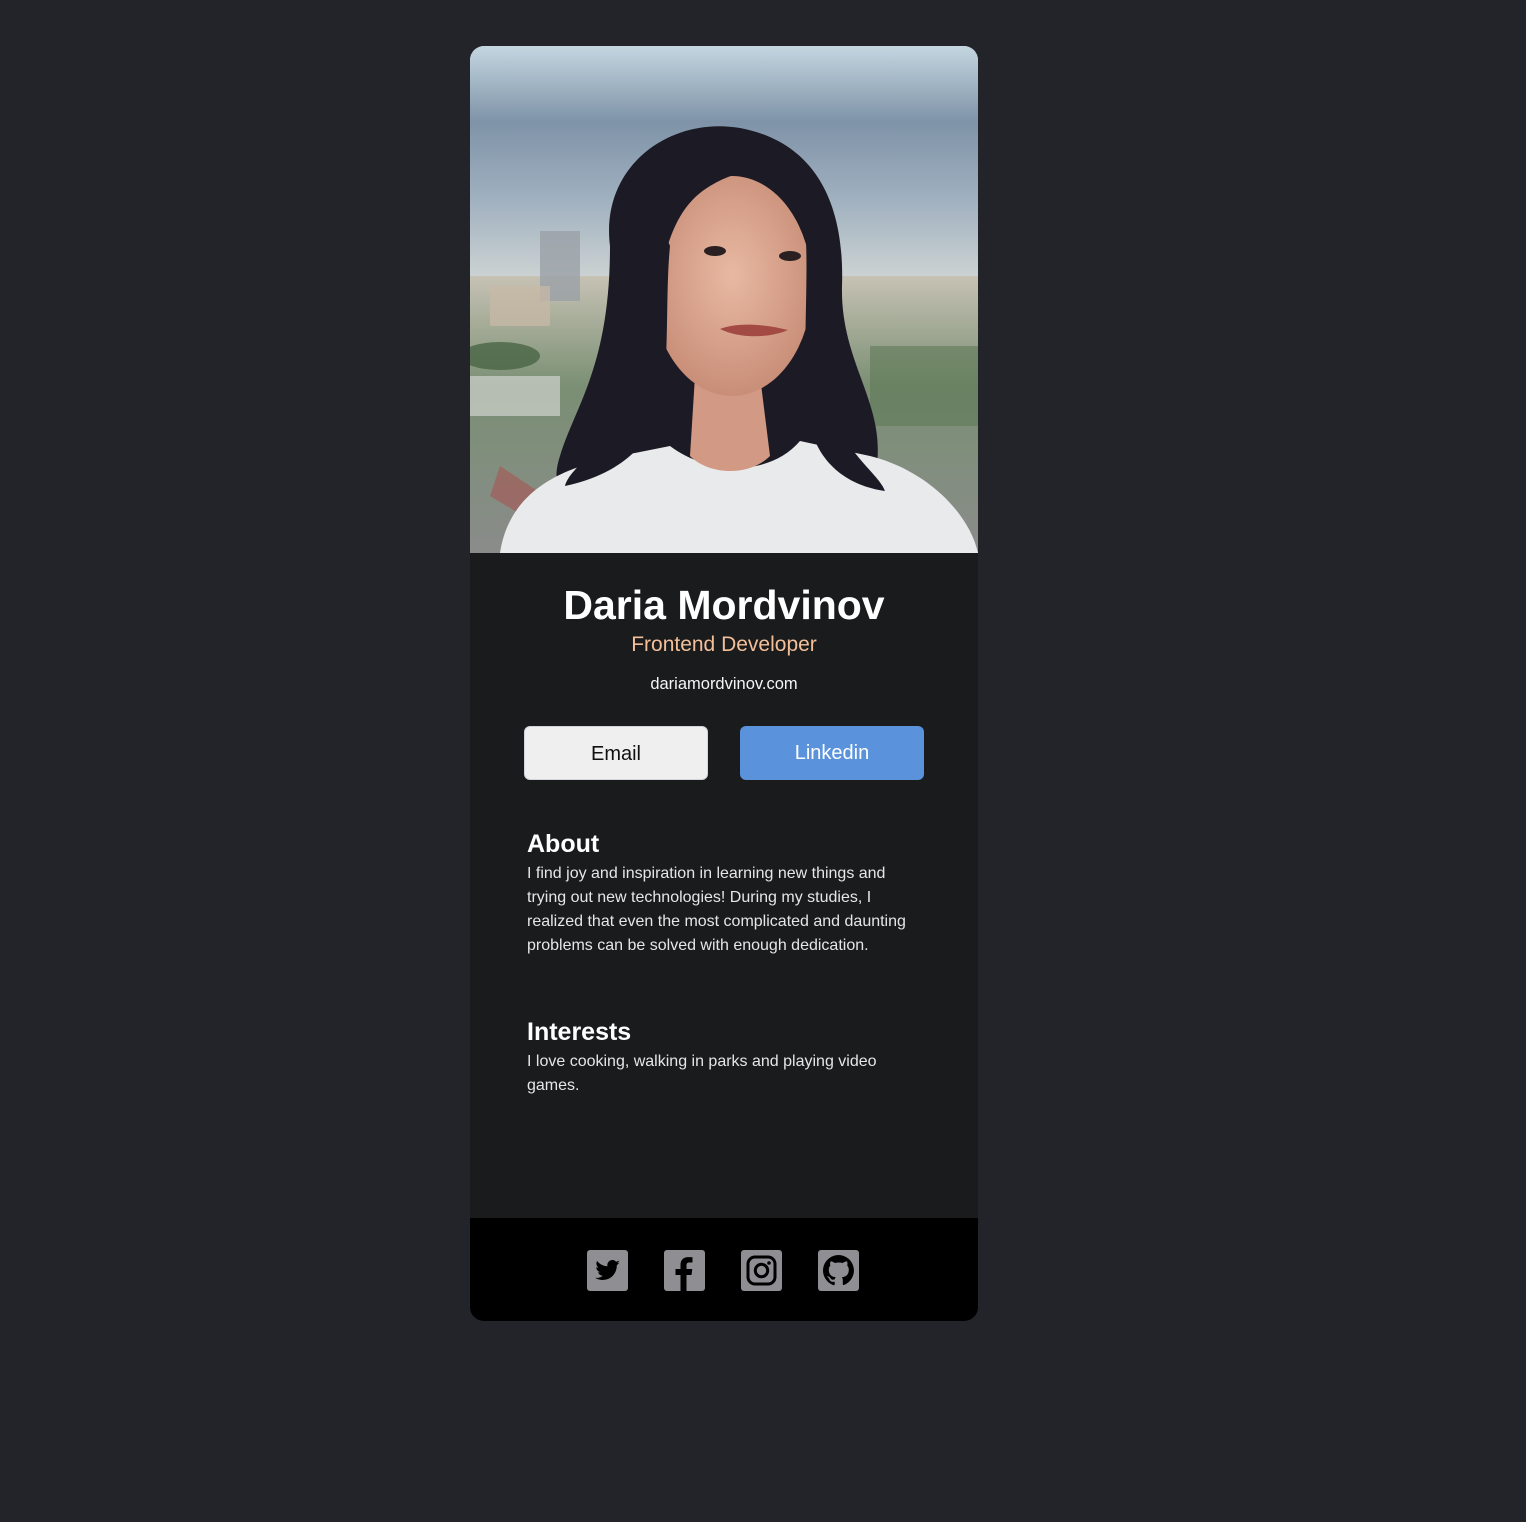 The image size is (1526, 1522). I want to click on interests-heading: Interests, so click(579, 1032).